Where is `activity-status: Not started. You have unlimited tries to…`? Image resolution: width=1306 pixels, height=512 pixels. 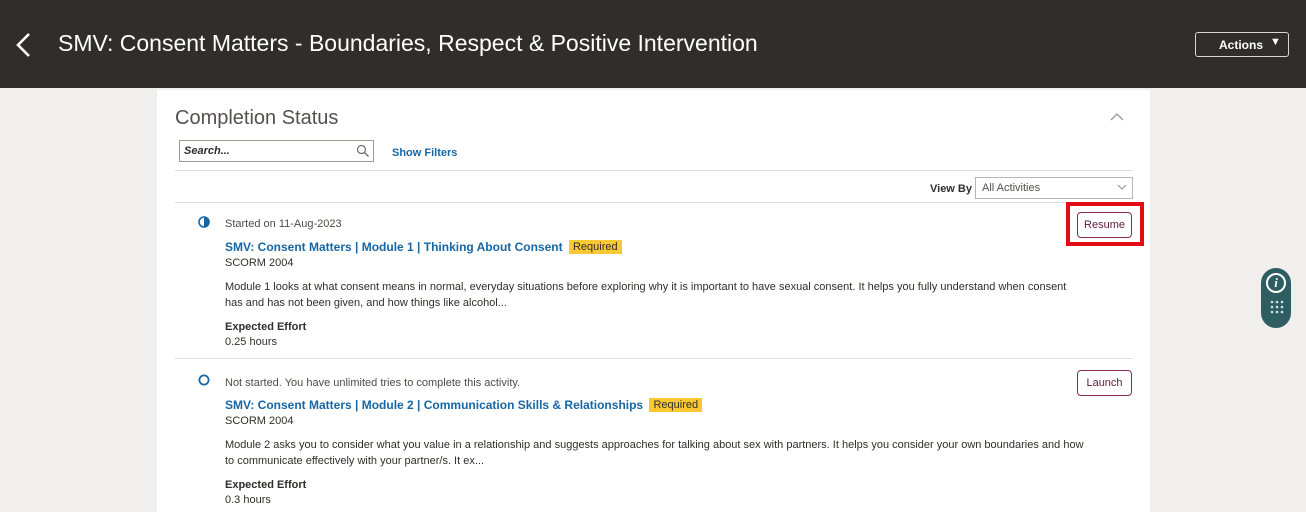
activity-status: Not started. You have unlimited tries to… is located at coordinates (373, 383).